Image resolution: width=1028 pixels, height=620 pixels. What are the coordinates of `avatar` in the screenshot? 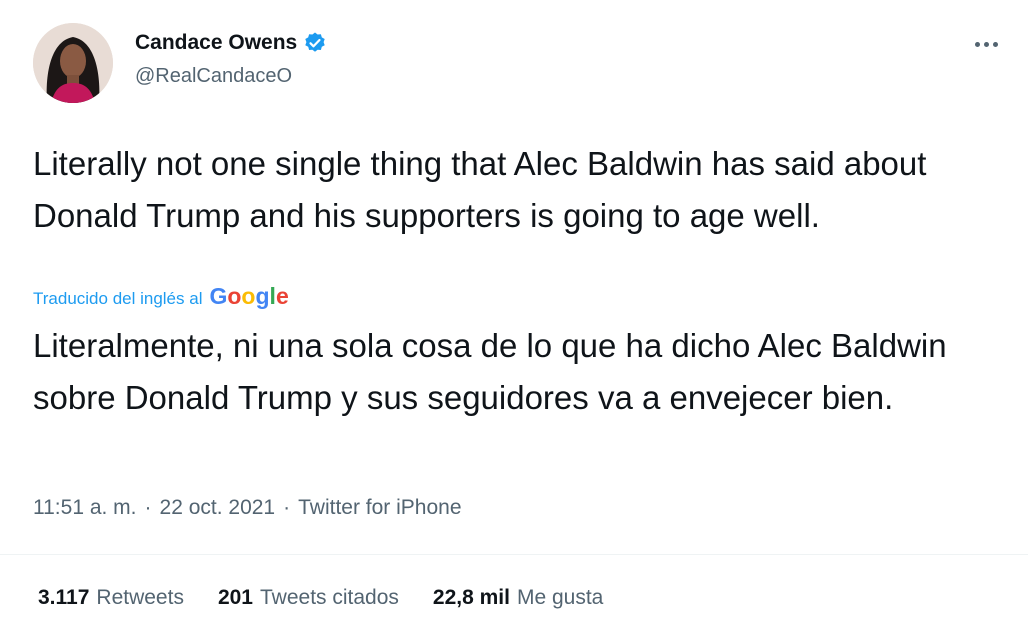 It's located at (73, 63).